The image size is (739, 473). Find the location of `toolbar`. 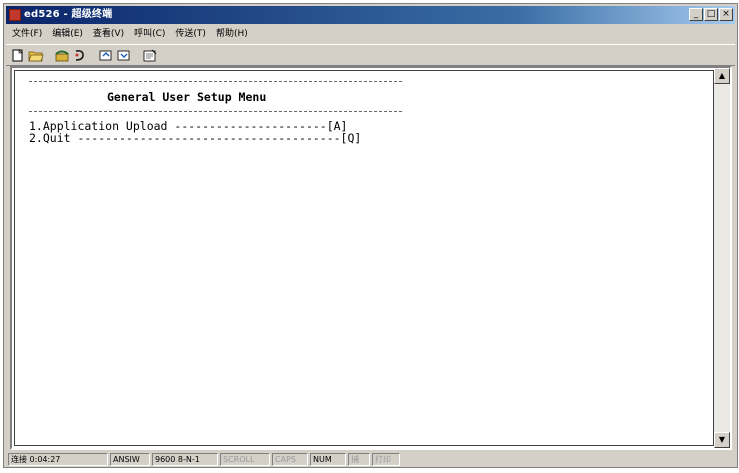

toolbar is located at coordinates (370, 55).